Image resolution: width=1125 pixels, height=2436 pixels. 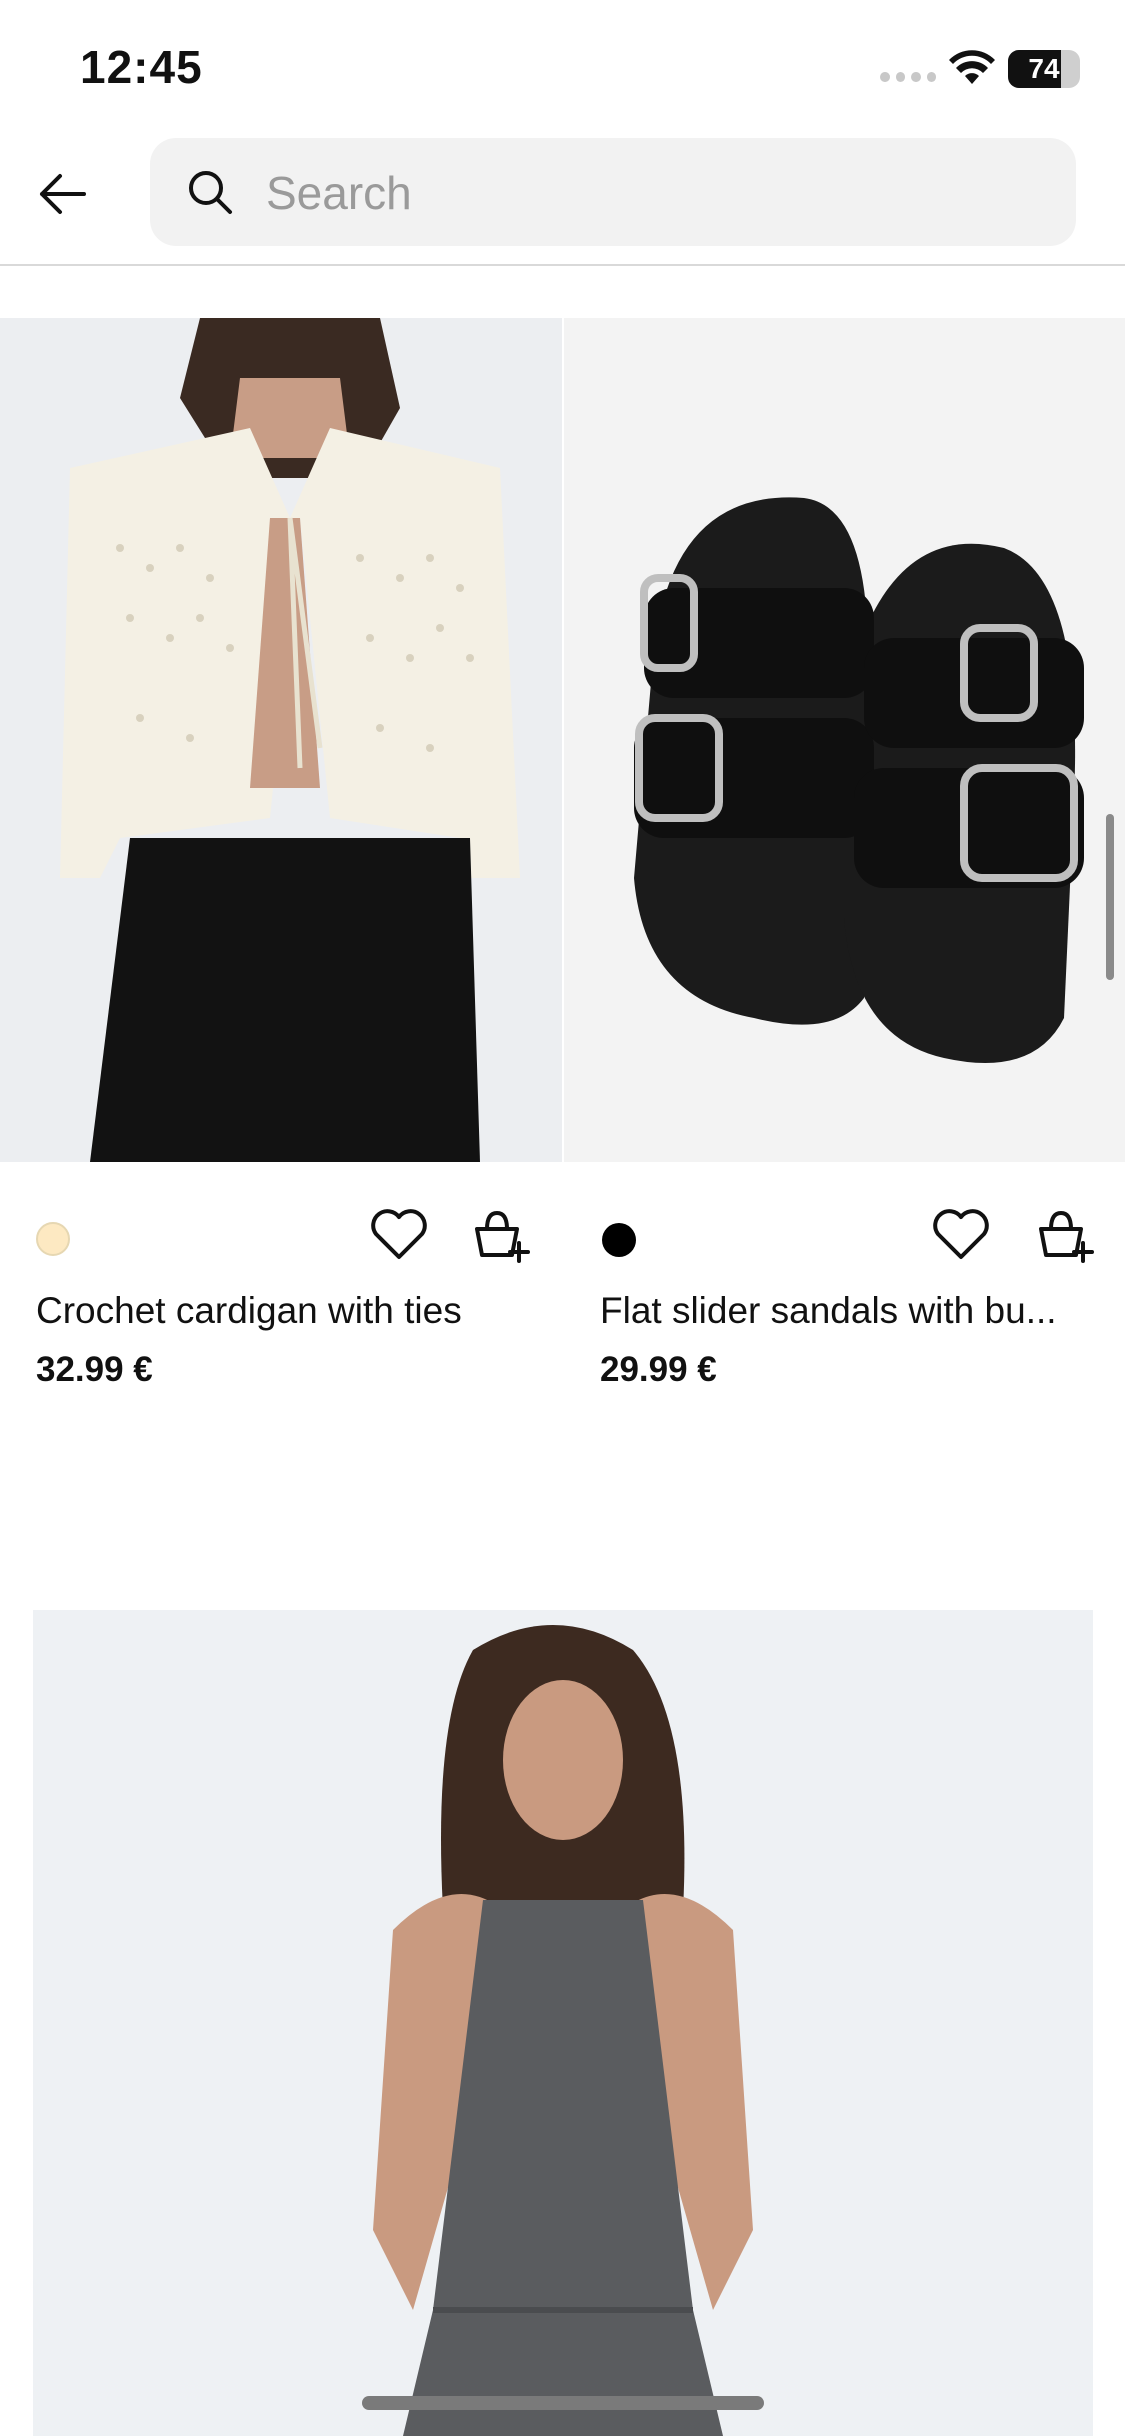 I want to click on cellular-signal-icon, so click(x=908, y=78).